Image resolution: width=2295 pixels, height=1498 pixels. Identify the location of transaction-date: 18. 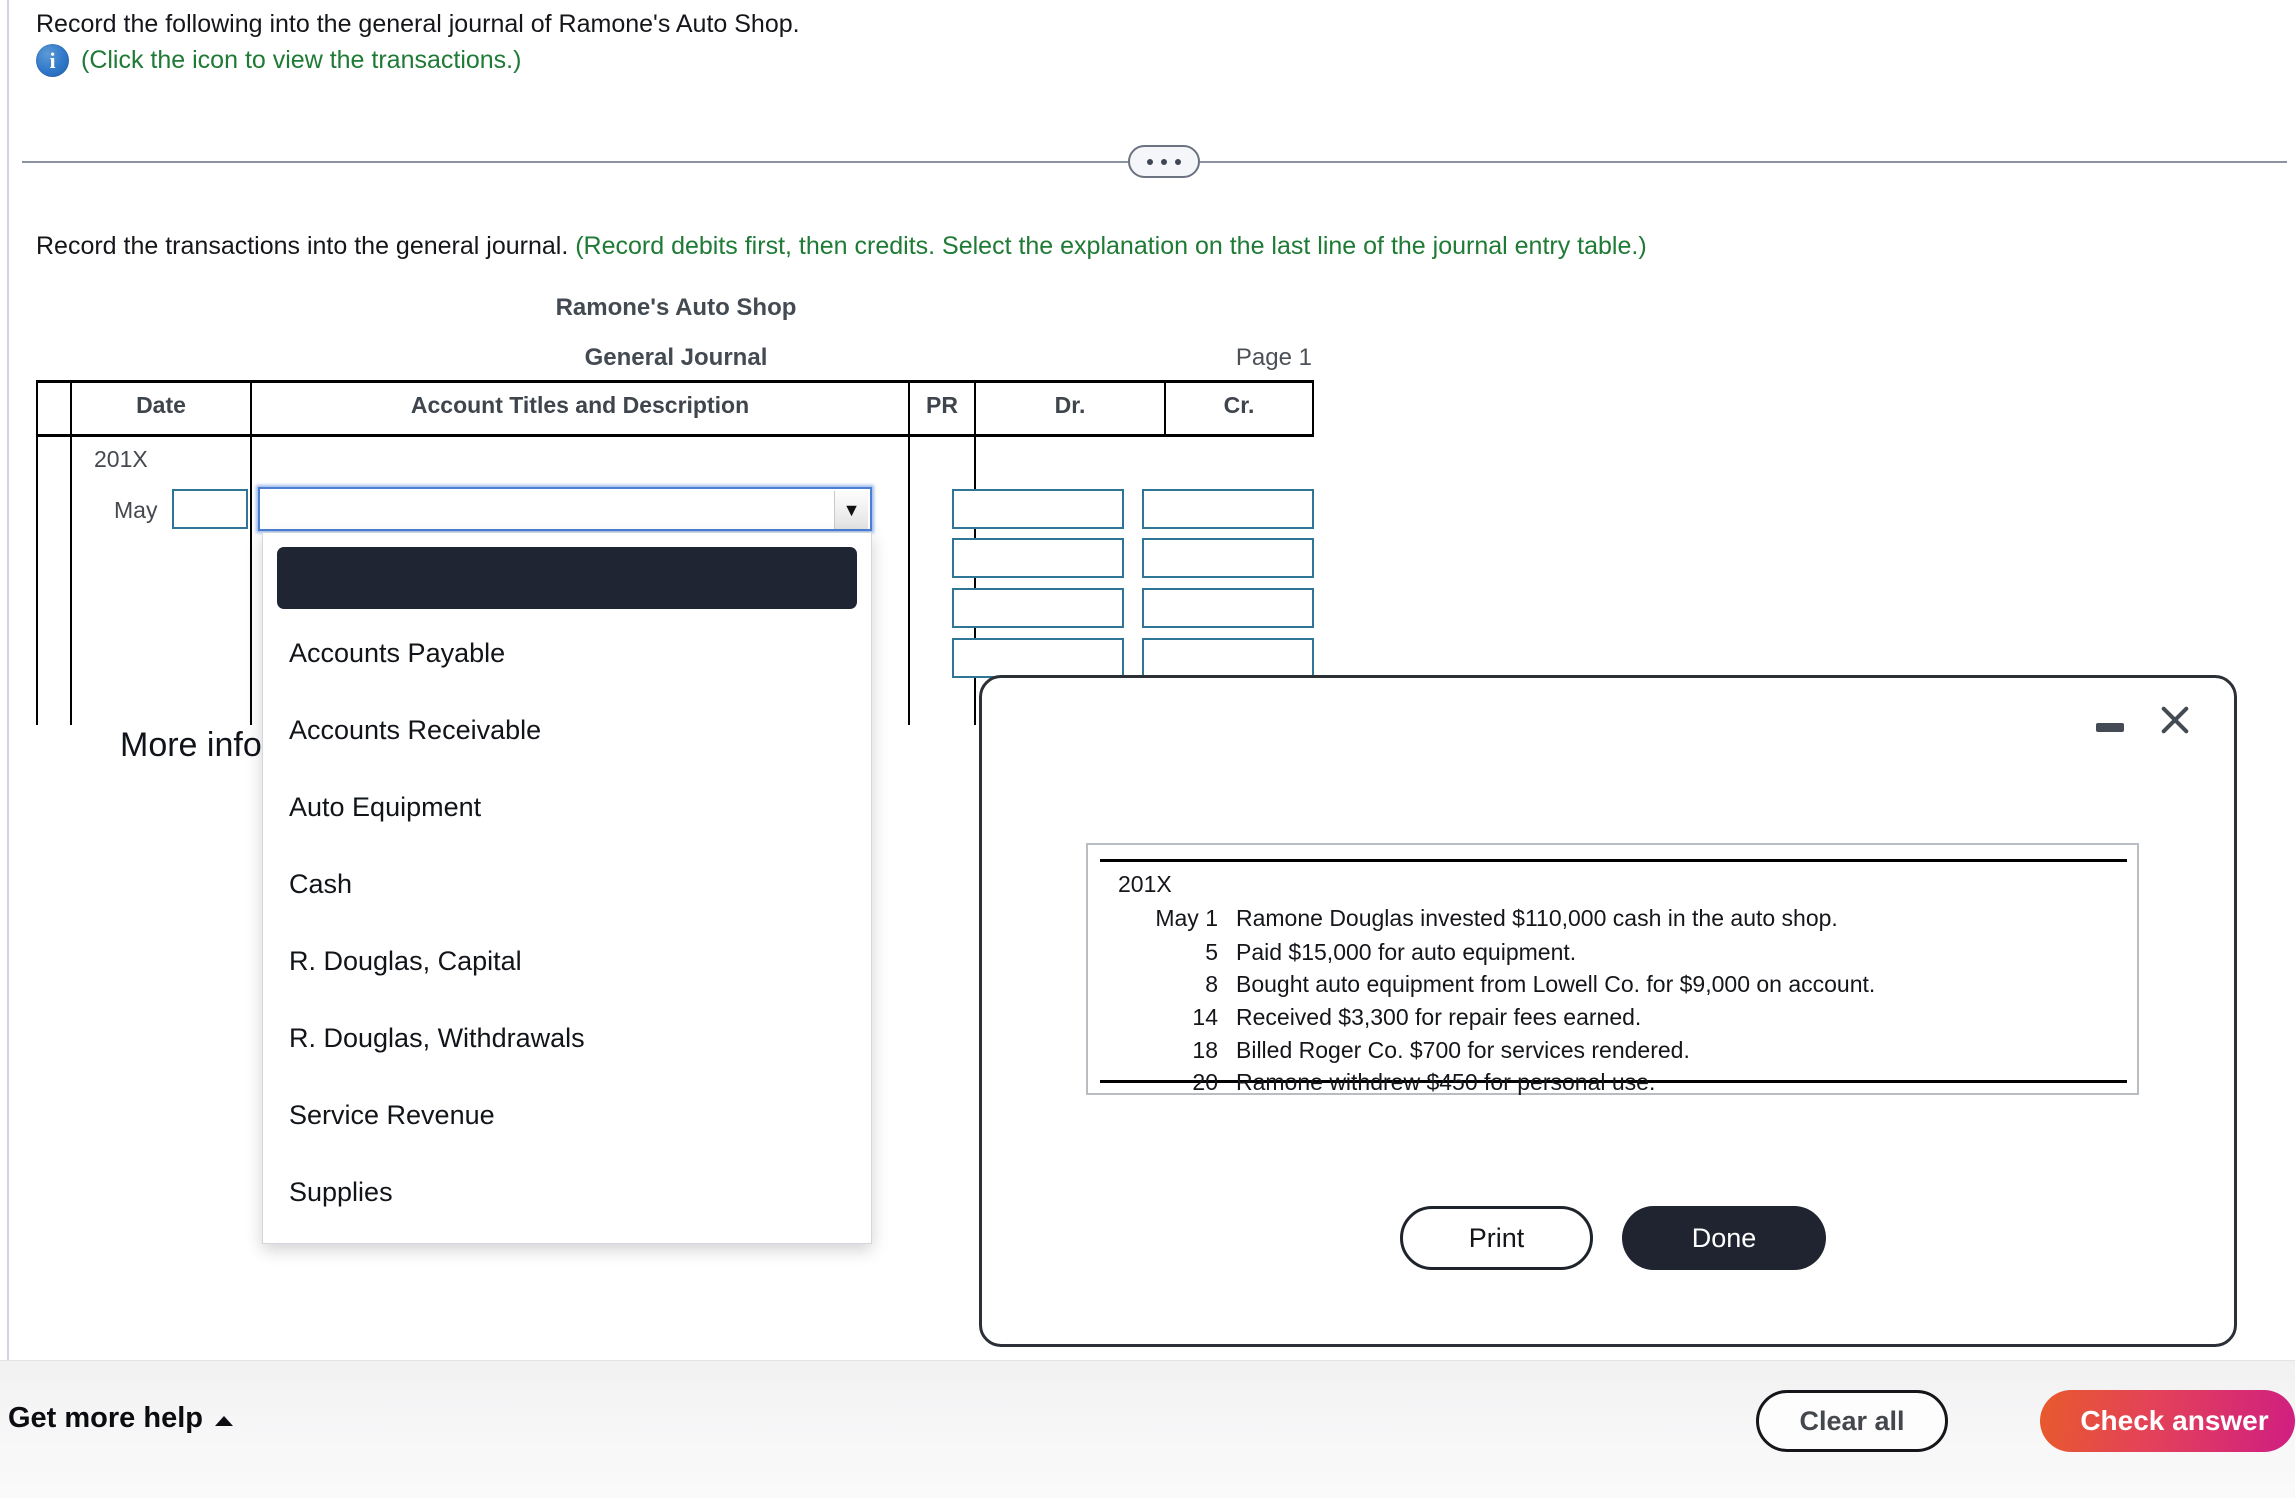
(1205, 1050).